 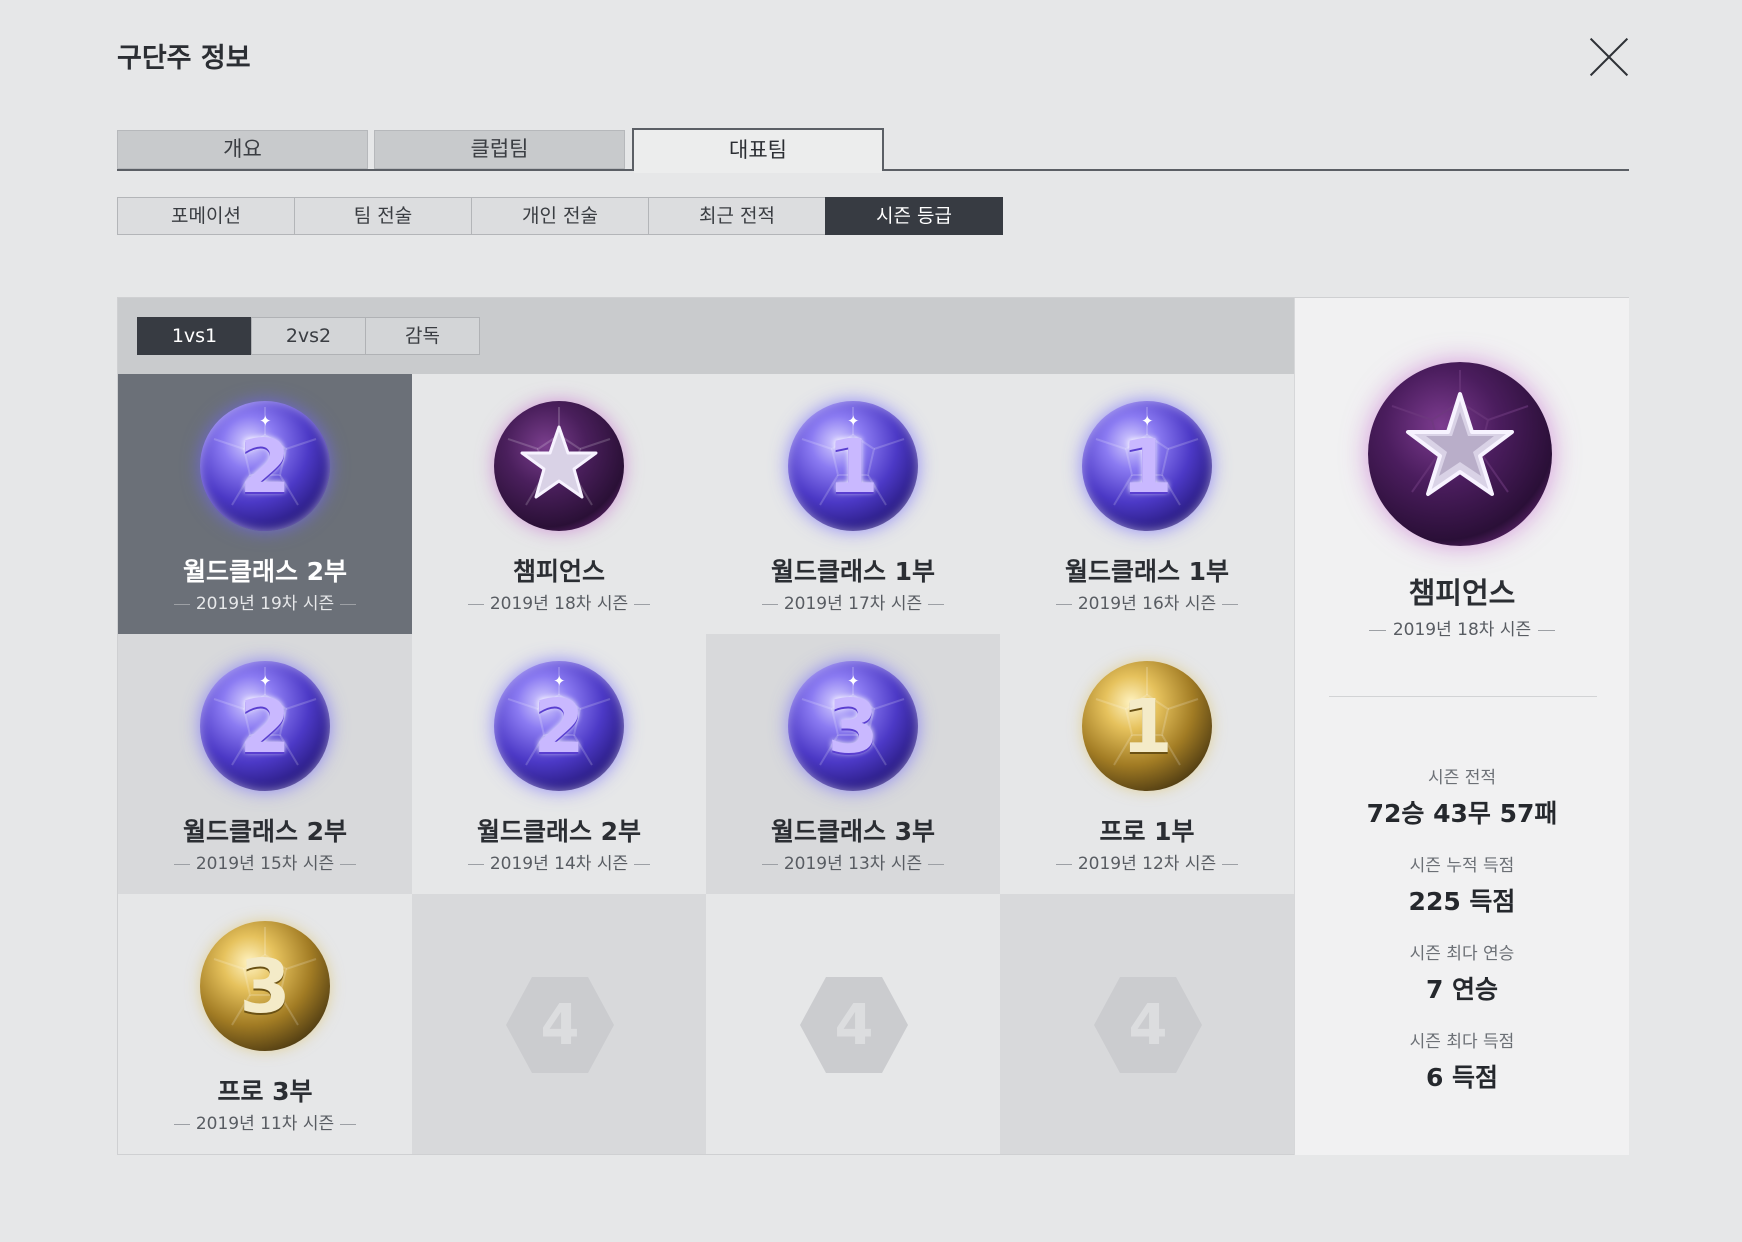 What do you see at coordinates (265, 986) in the screenshot?
I see `pro-badge-icon: 3` at bounding box center [265, 986].